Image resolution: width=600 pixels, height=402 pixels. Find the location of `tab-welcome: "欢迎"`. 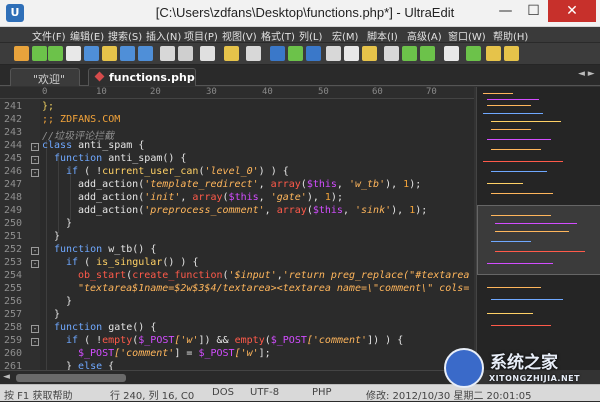

tab-welcome: "欢迎" is located at coordinates (45, 77).